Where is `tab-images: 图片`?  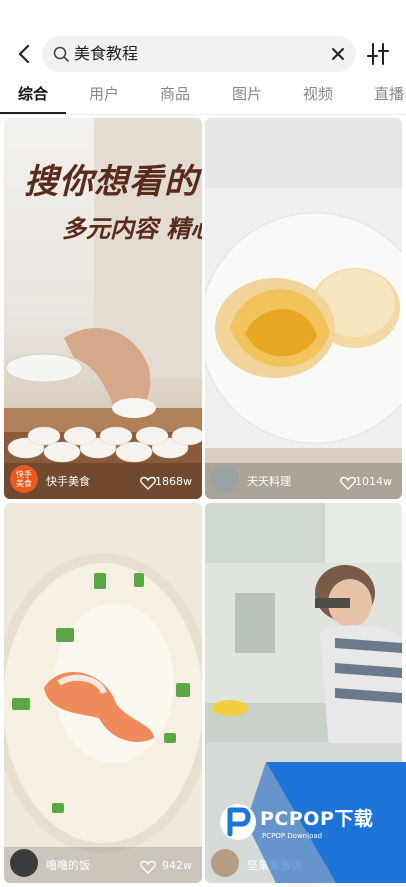 tab-images: 图片 is located at coordinates (247, 94).